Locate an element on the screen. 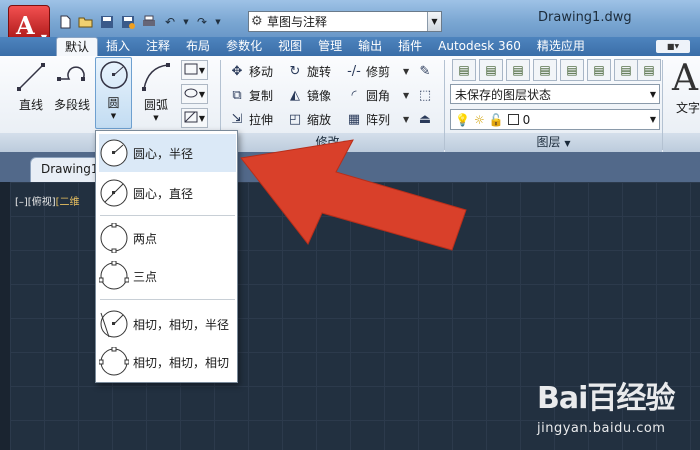 The image size is (700, 450). menu-item-label: 圆心，直径 is located at coordinates (163, 193).